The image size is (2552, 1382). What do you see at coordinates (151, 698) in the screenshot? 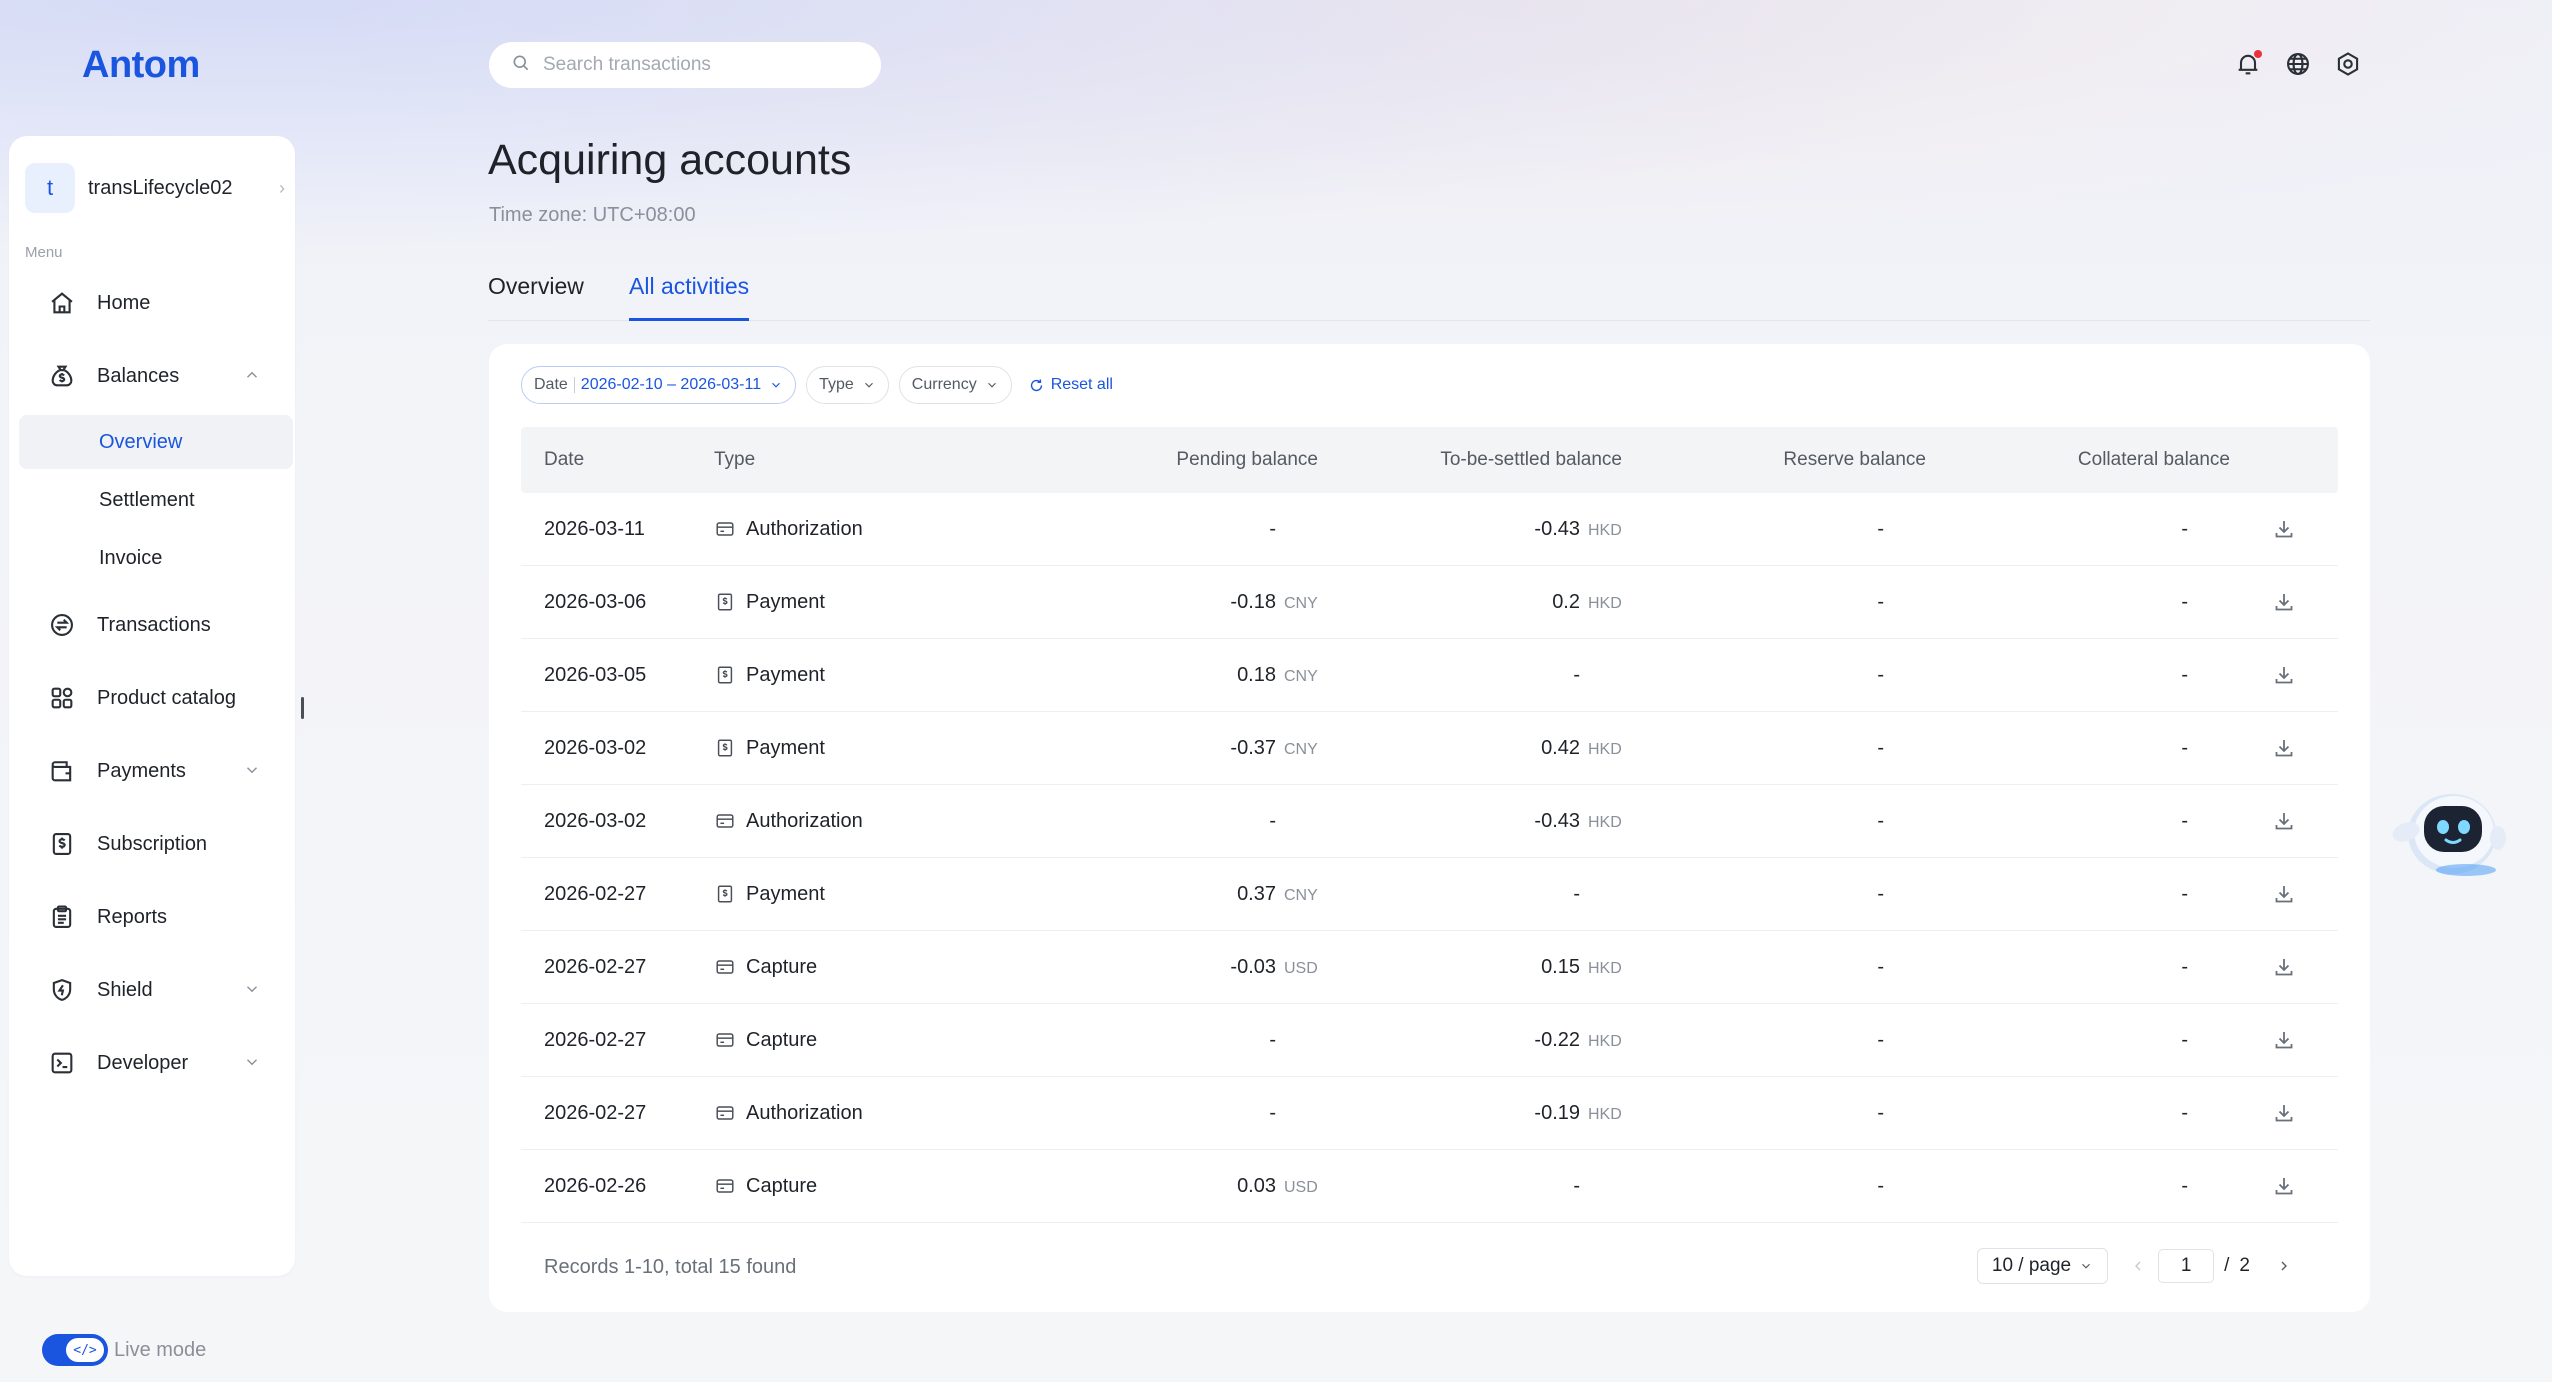
I see `sidebar-item-product-catalog: Product catalog` at bounding box center [151, 698].